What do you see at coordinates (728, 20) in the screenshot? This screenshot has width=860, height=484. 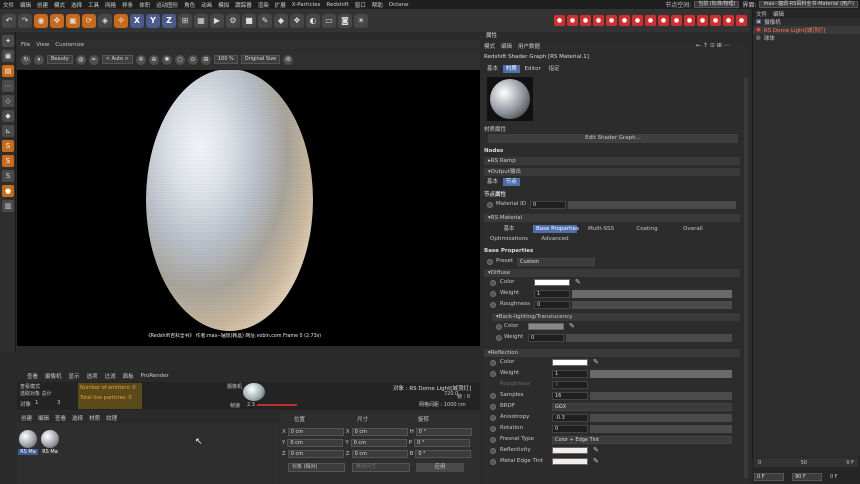 I see `rs-aov-icon: ●` at bounding box center [728, 20].